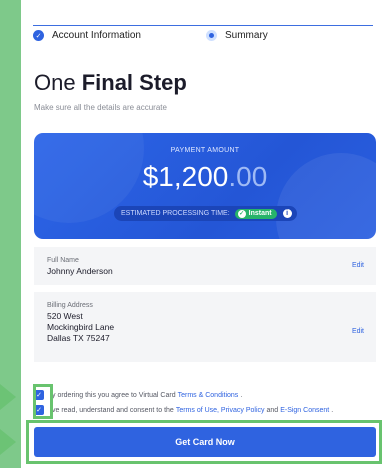 This screenshot has height=468, width=390. I want to click on title-bold: Final Step, so click(134, 82).